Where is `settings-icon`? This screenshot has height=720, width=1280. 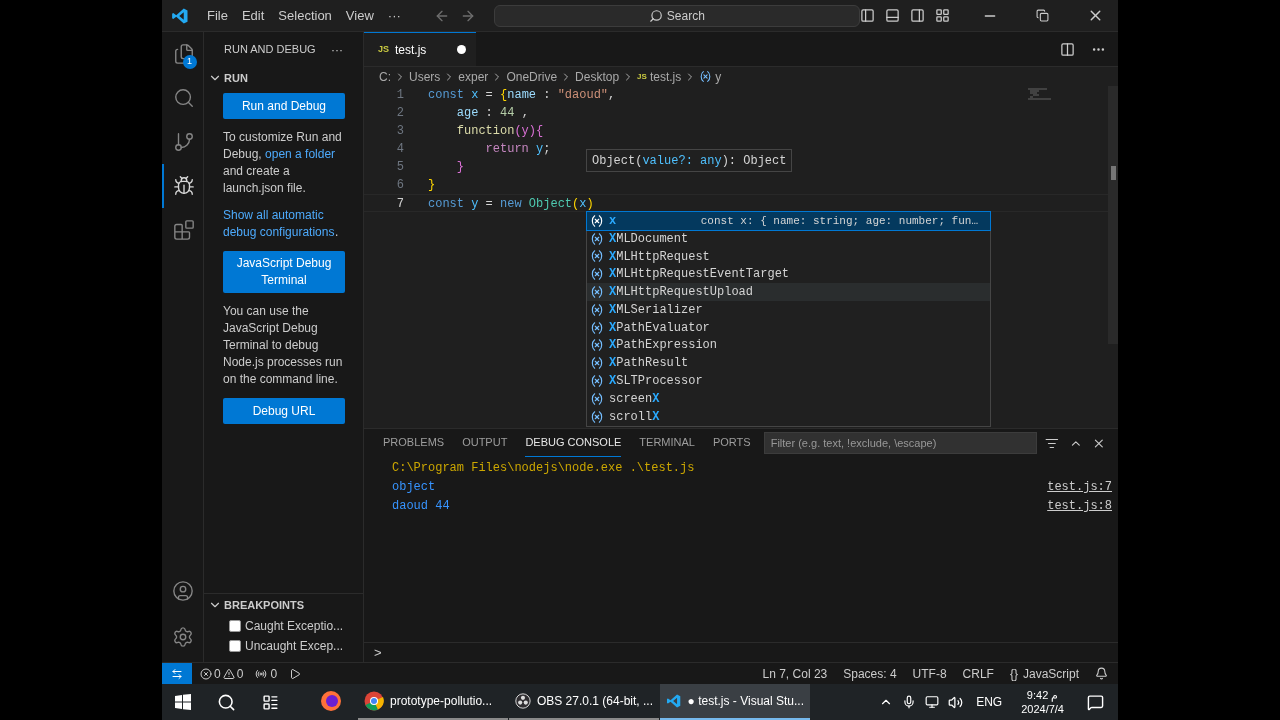 settings-icon is located at coordinates (182, 637).